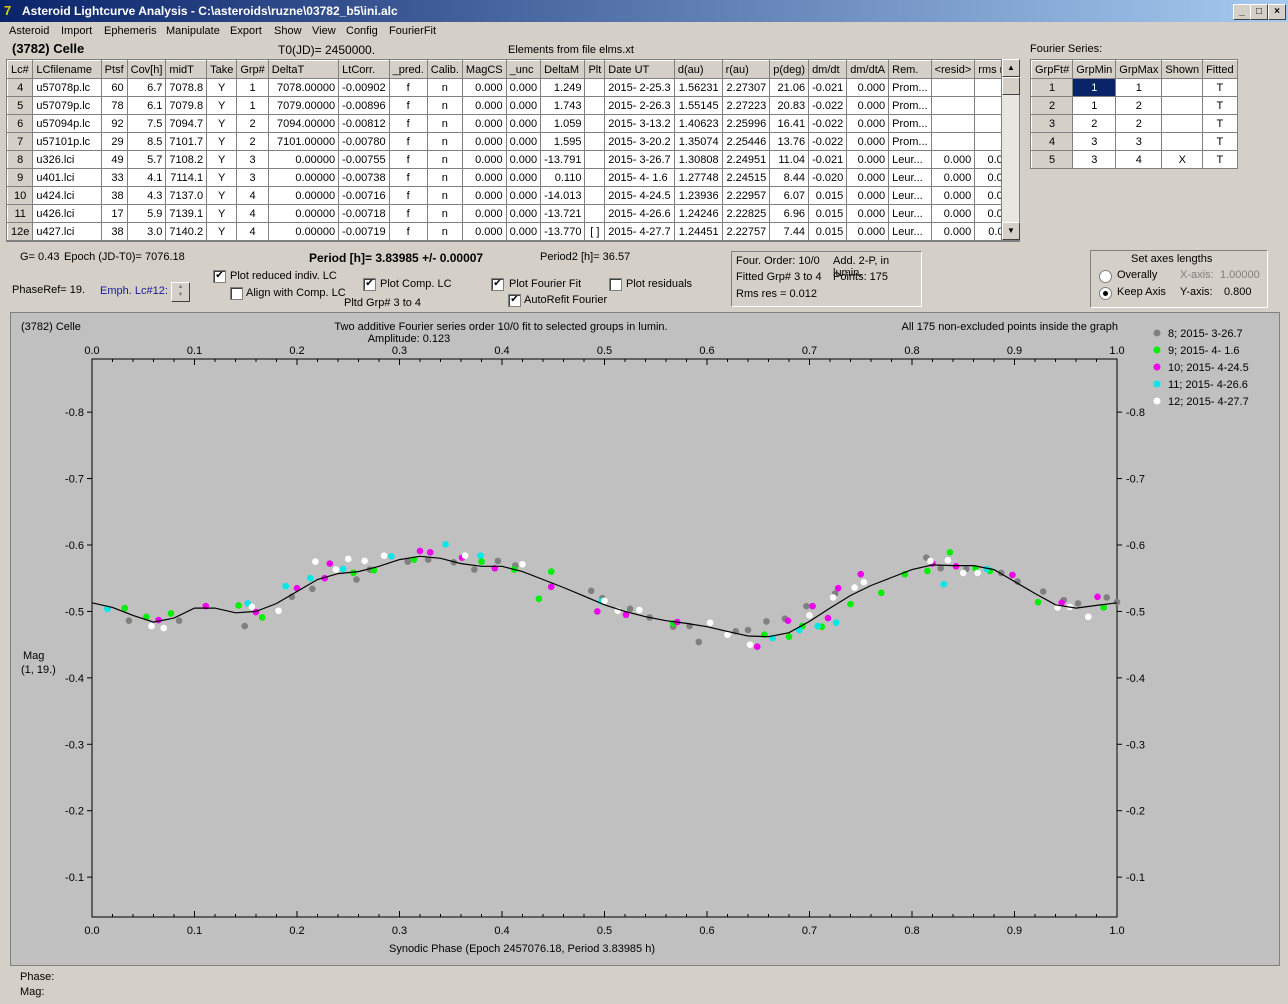  What do you see at coordinates (1240, 275) in the screenshot?
I see `x-axis-value: 1.00000` at bounding box center [1240, 275].